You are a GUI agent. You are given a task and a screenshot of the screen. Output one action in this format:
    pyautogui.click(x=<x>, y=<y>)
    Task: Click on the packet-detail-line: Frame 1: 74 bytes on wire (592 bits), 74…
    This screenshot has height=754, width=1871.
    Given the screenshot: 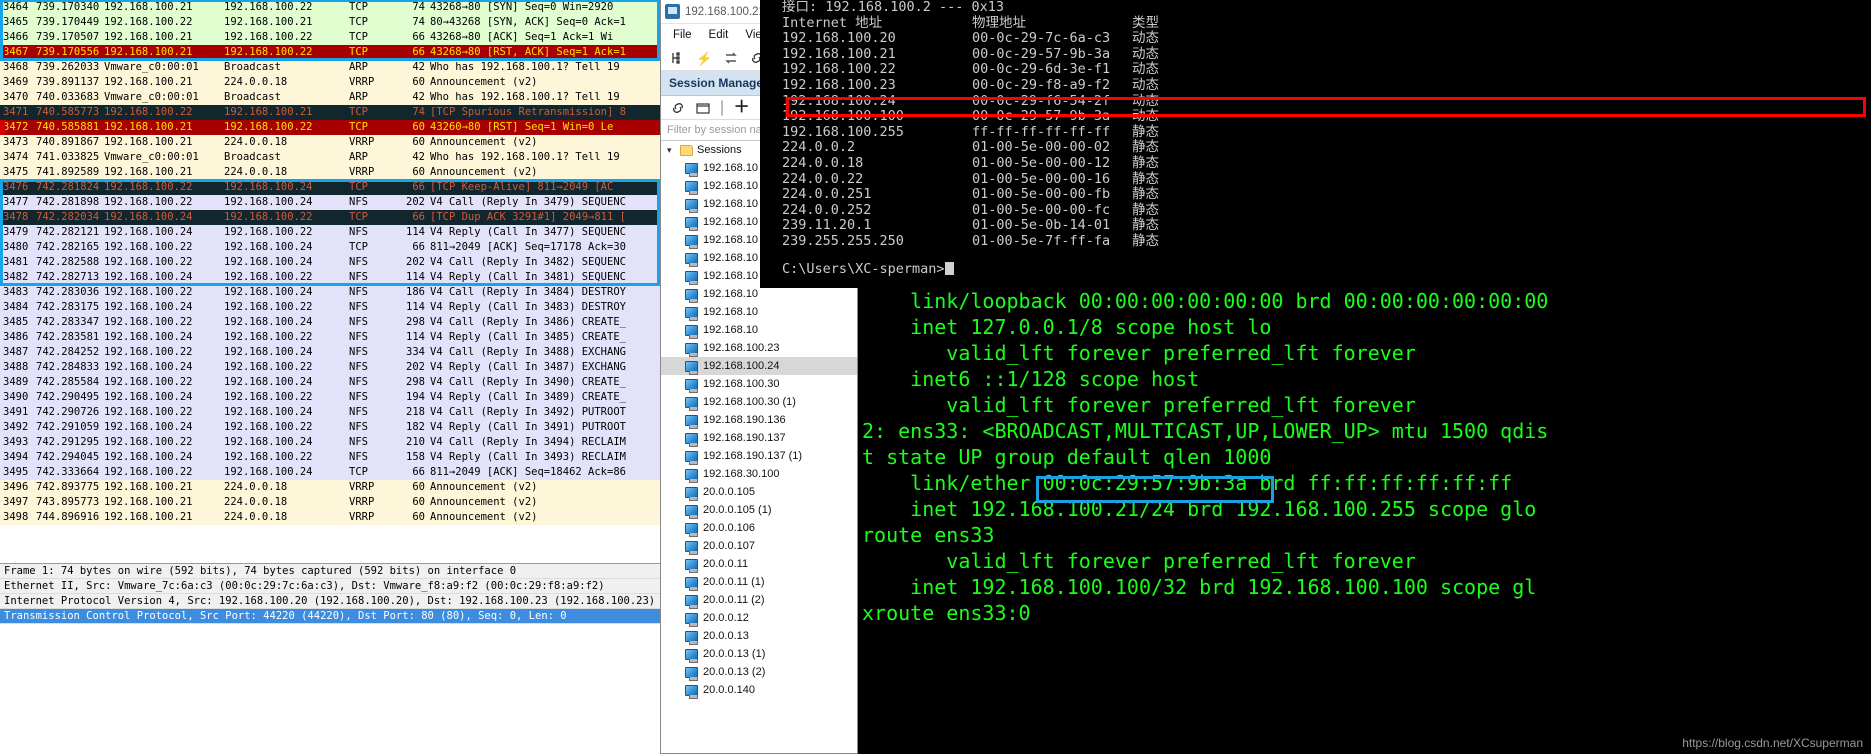 What is the action you would take?
    pyautogui.click(x=330, y=571)
    